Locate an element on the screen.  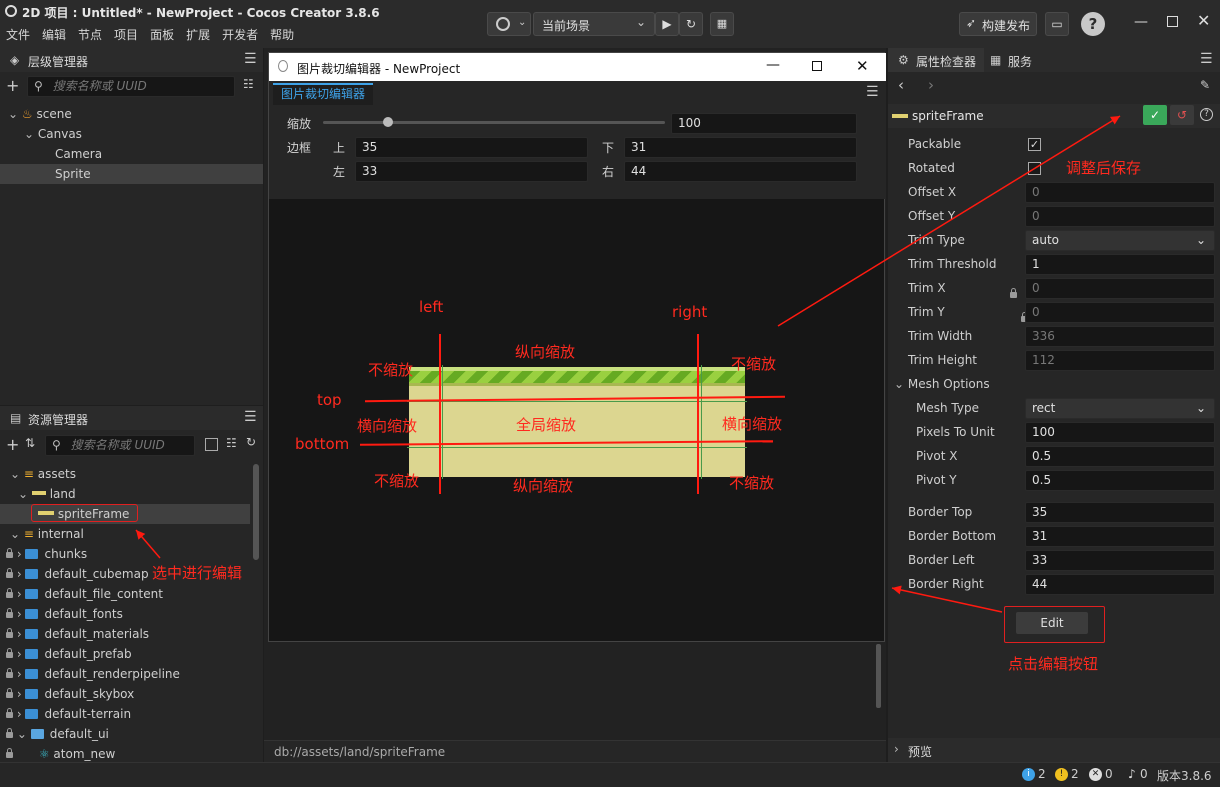
arrow-to-spriteframe is located at coordinates (148, 544).